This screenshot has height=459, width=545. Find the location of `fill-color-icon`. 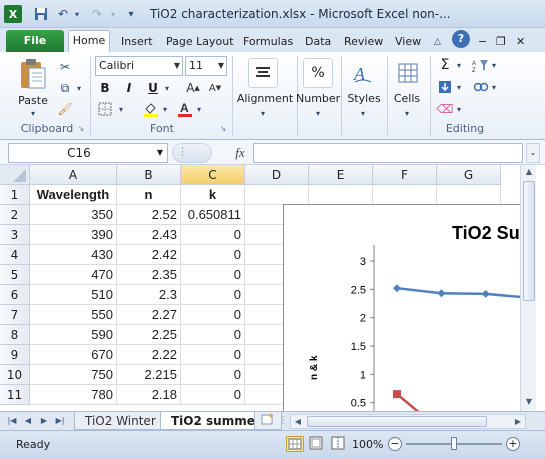

fill-color-icon is located at coordinates (151, 109).